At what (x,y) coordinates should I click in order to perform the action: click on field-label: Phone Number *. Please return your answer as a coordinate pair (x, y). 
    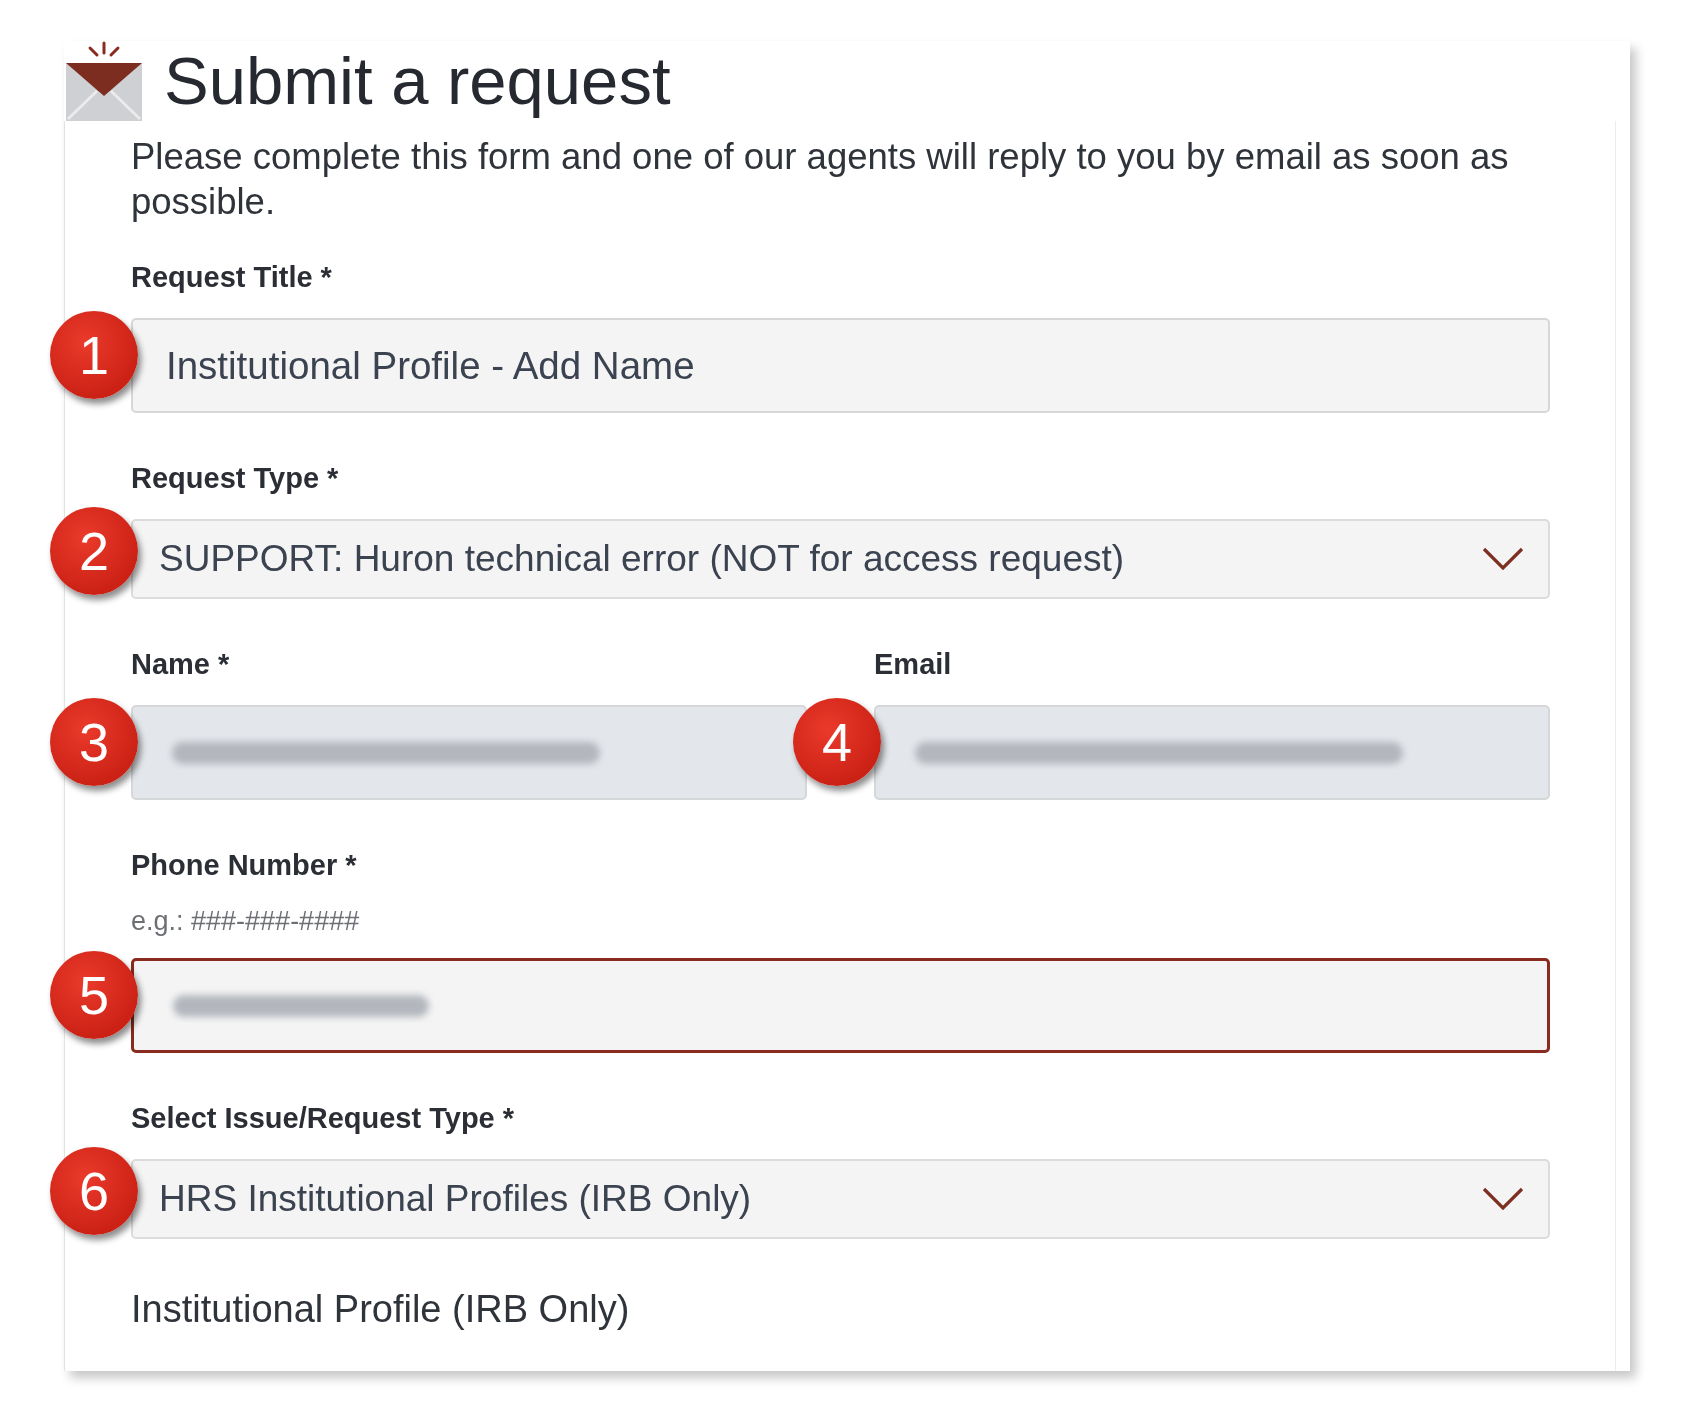
    Looking at the image, I should click on (244, 865).